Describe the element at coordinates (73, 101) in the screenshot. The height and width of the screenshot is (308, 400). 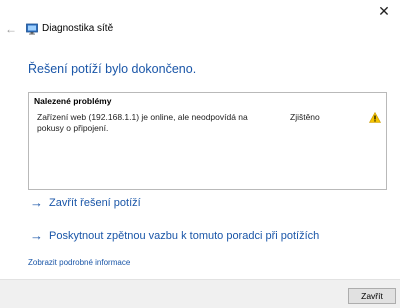
I see `problems-header: Nalezené problémy` at that location.